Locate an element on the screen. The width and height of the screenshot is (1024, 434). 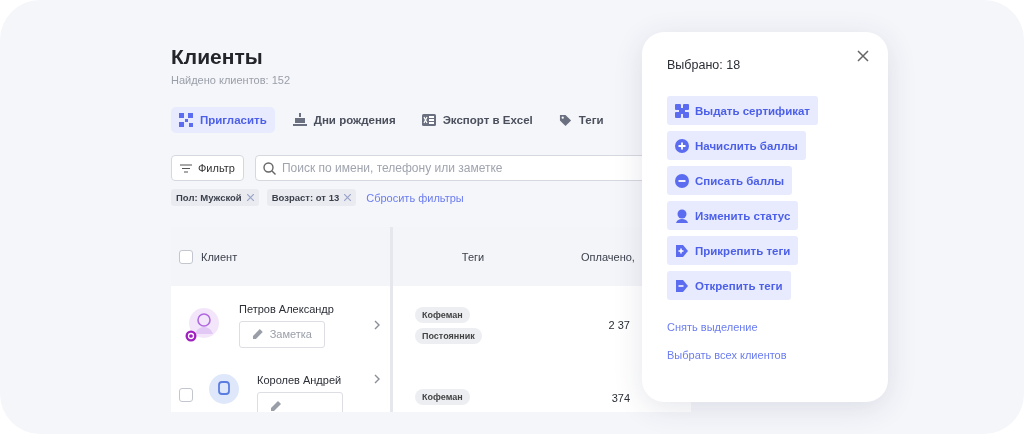
person-icon is located at coordinates (682, 215).